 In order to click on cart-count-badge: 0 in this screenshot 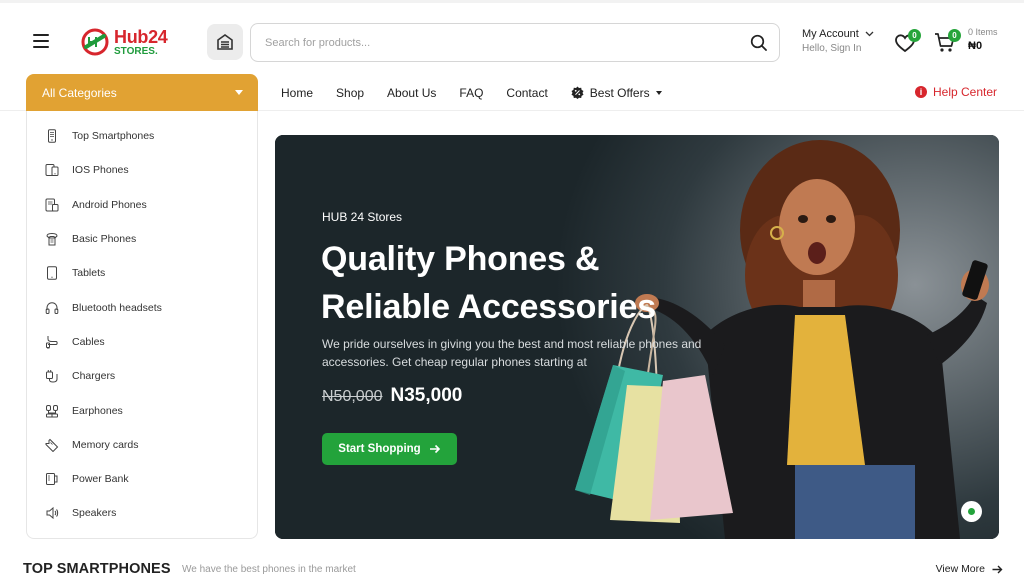, I will do `click(954, 35)`.